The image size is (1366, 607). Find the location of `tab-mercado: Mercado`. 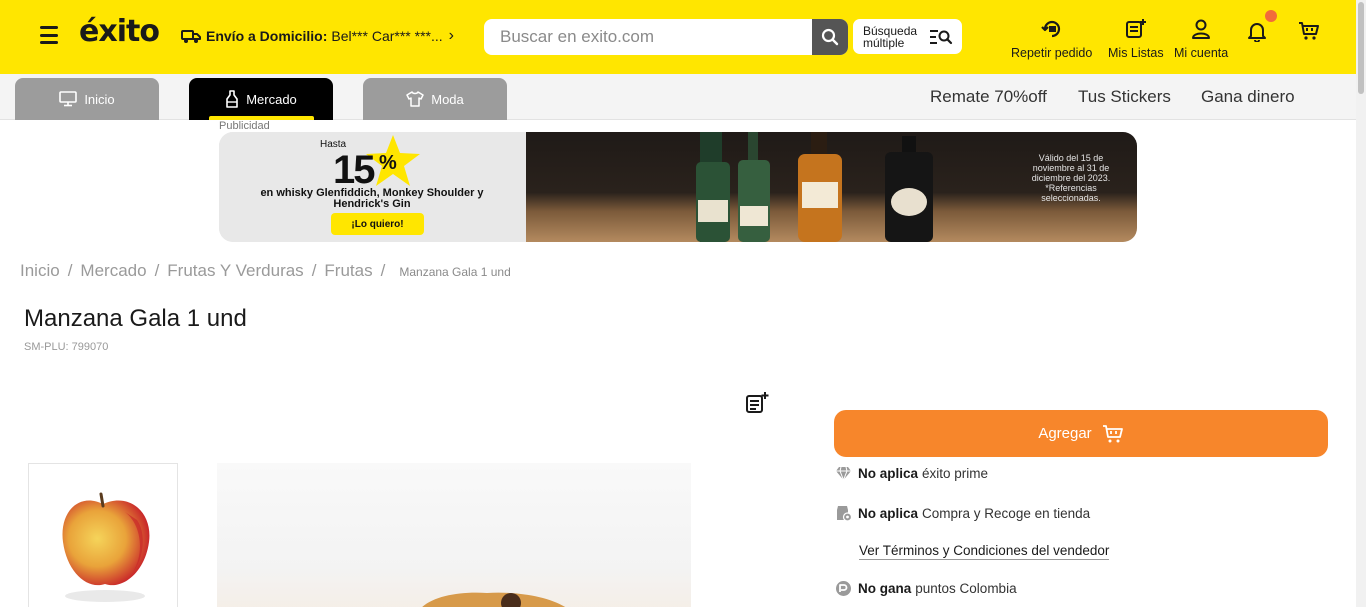

tab-mercado: Mercado is located at coordinates (261, 99).